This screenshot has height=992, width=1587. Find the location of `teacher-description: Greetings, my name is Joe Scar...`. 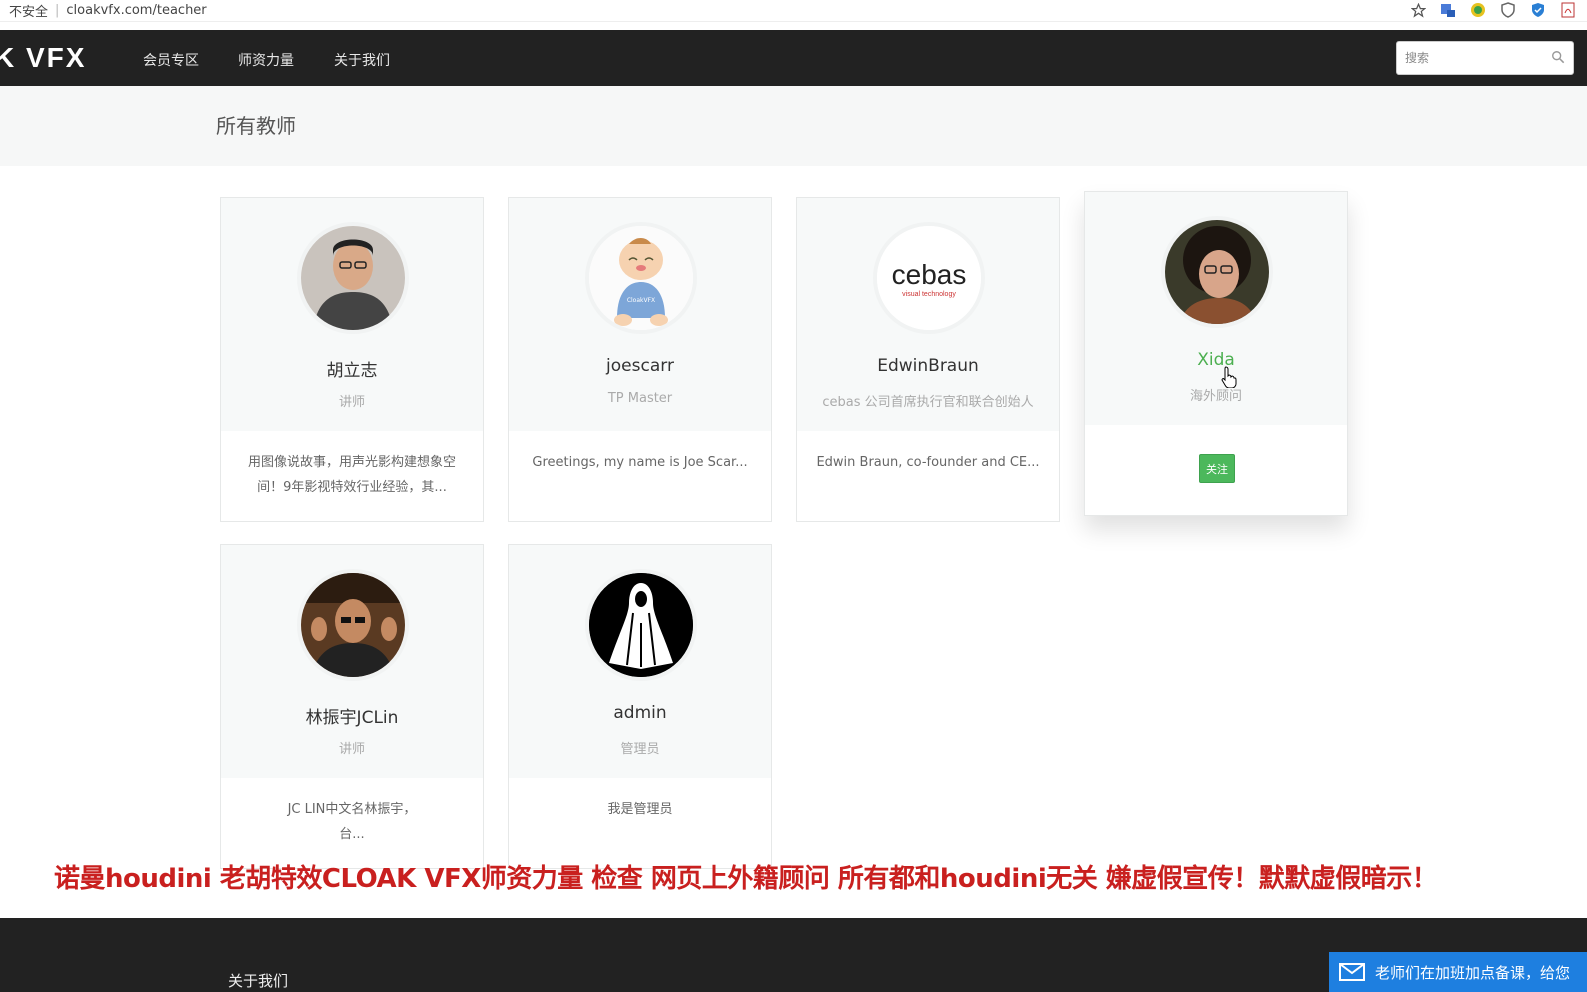

teacher-description: Greetings, my name is Joe Scar... is located at coordinates (640, 462).